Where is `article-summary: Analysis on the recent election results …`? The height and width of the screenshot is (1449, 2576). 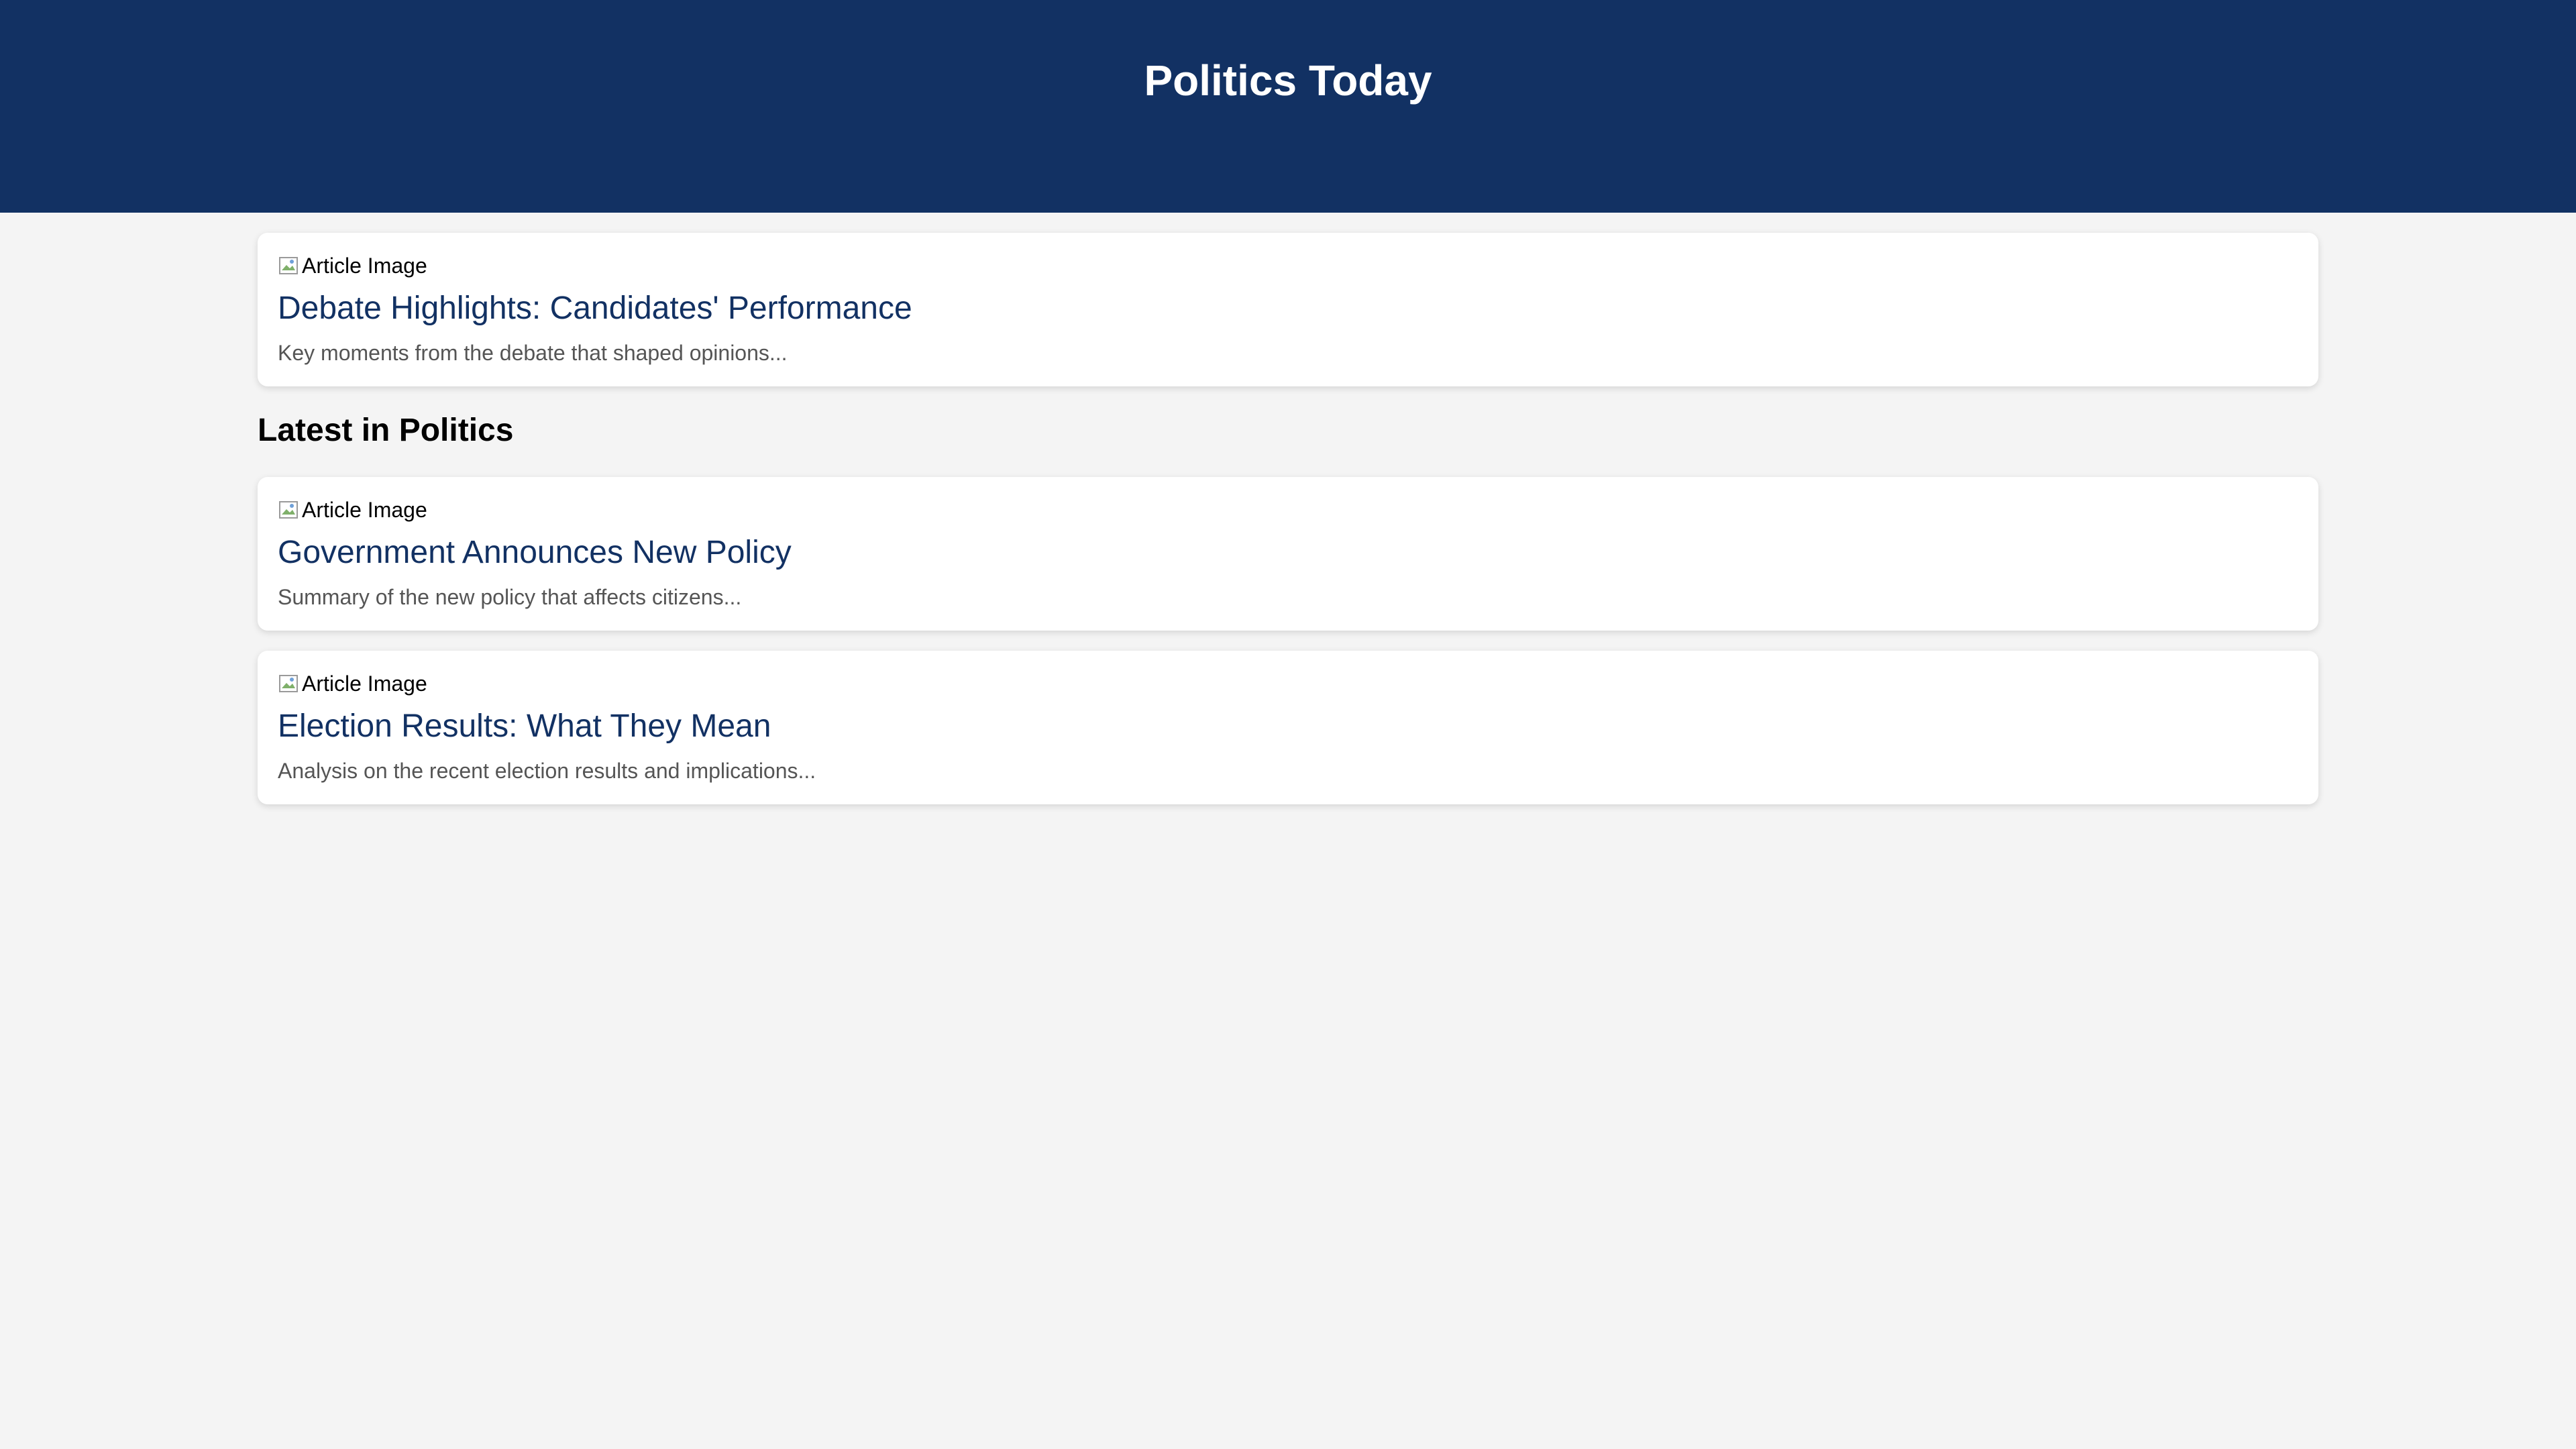 article-summary: Analysis on the recent election results … is located at coordinates (547, 771).